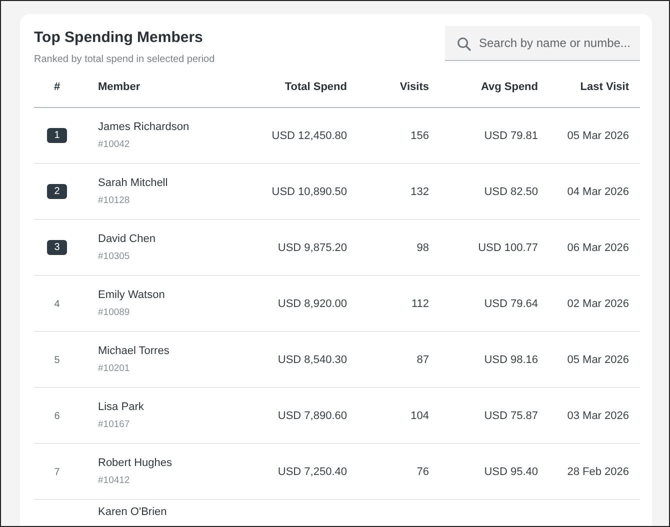 The height and width of the screenshot is (527, 670). What do you see at coordinates (511, 136) in the screenshot?
I see `avg-spend-cell: USD 79.81` at bounding box center [511, 136].